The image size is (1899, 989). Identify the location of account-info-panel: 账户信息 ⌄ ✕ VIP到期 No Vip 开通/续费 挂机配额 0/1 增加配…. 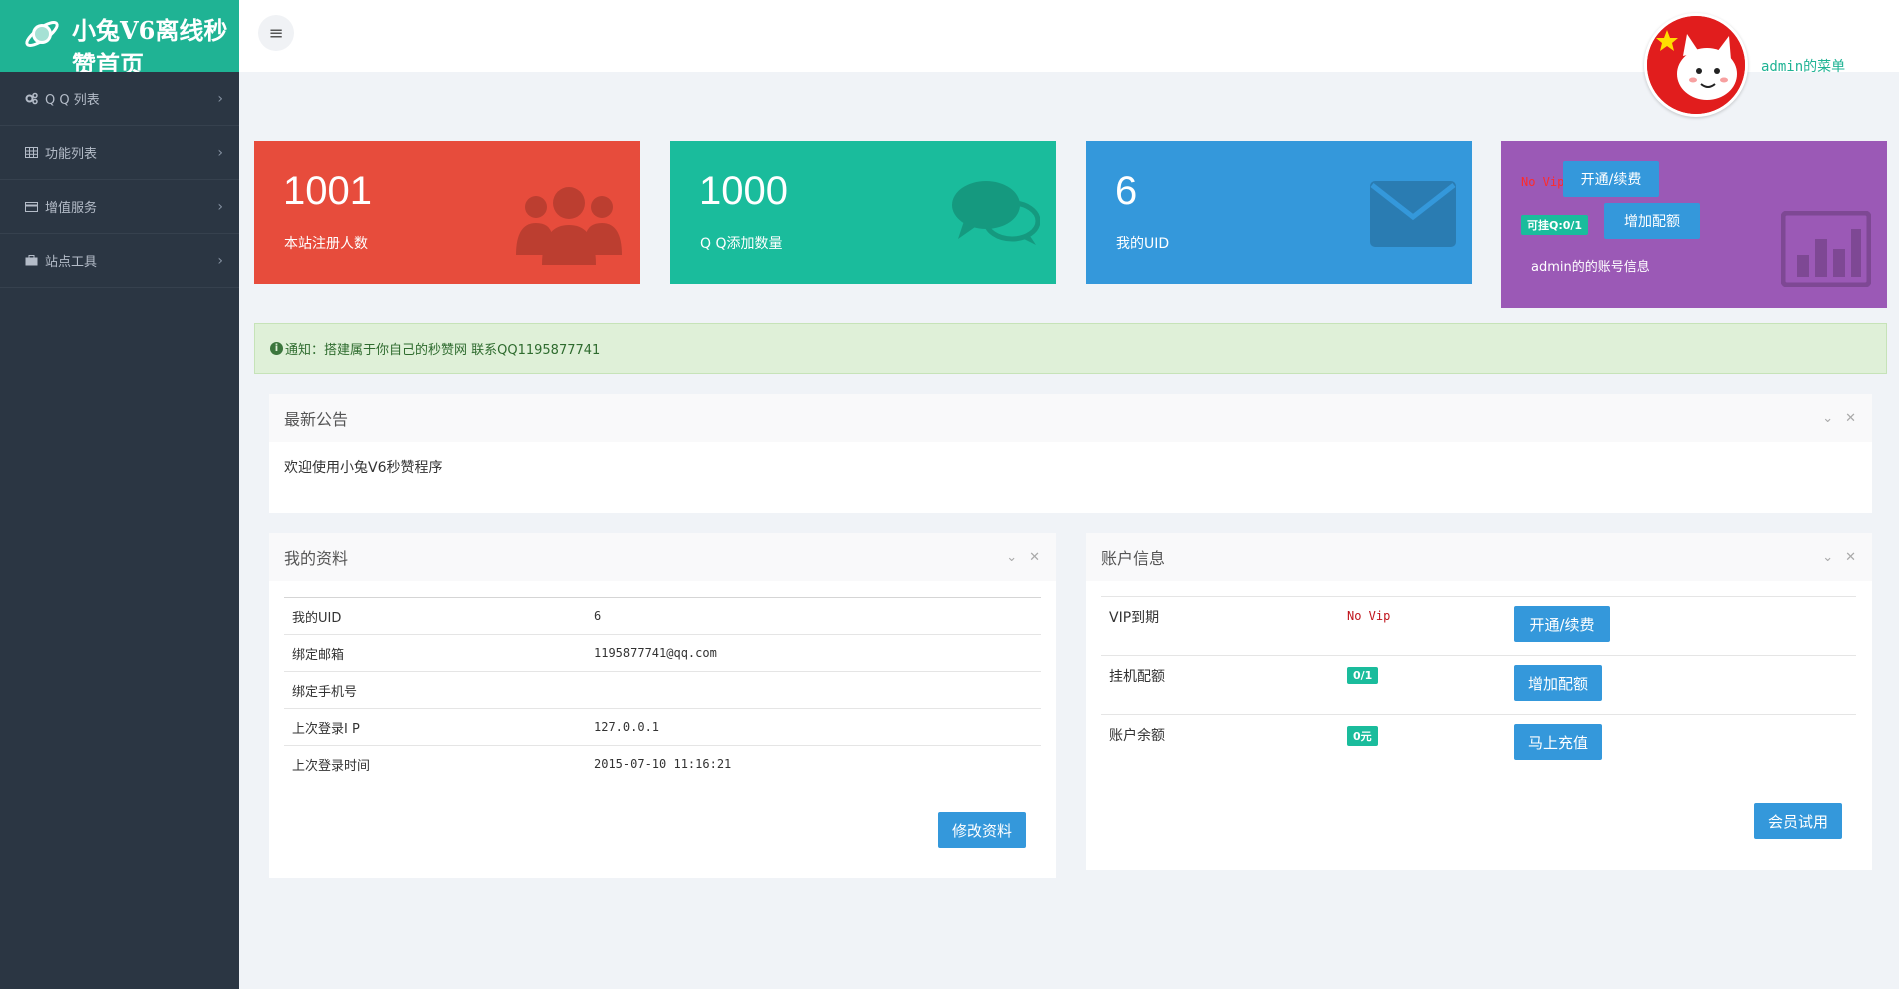
(1479, 701).